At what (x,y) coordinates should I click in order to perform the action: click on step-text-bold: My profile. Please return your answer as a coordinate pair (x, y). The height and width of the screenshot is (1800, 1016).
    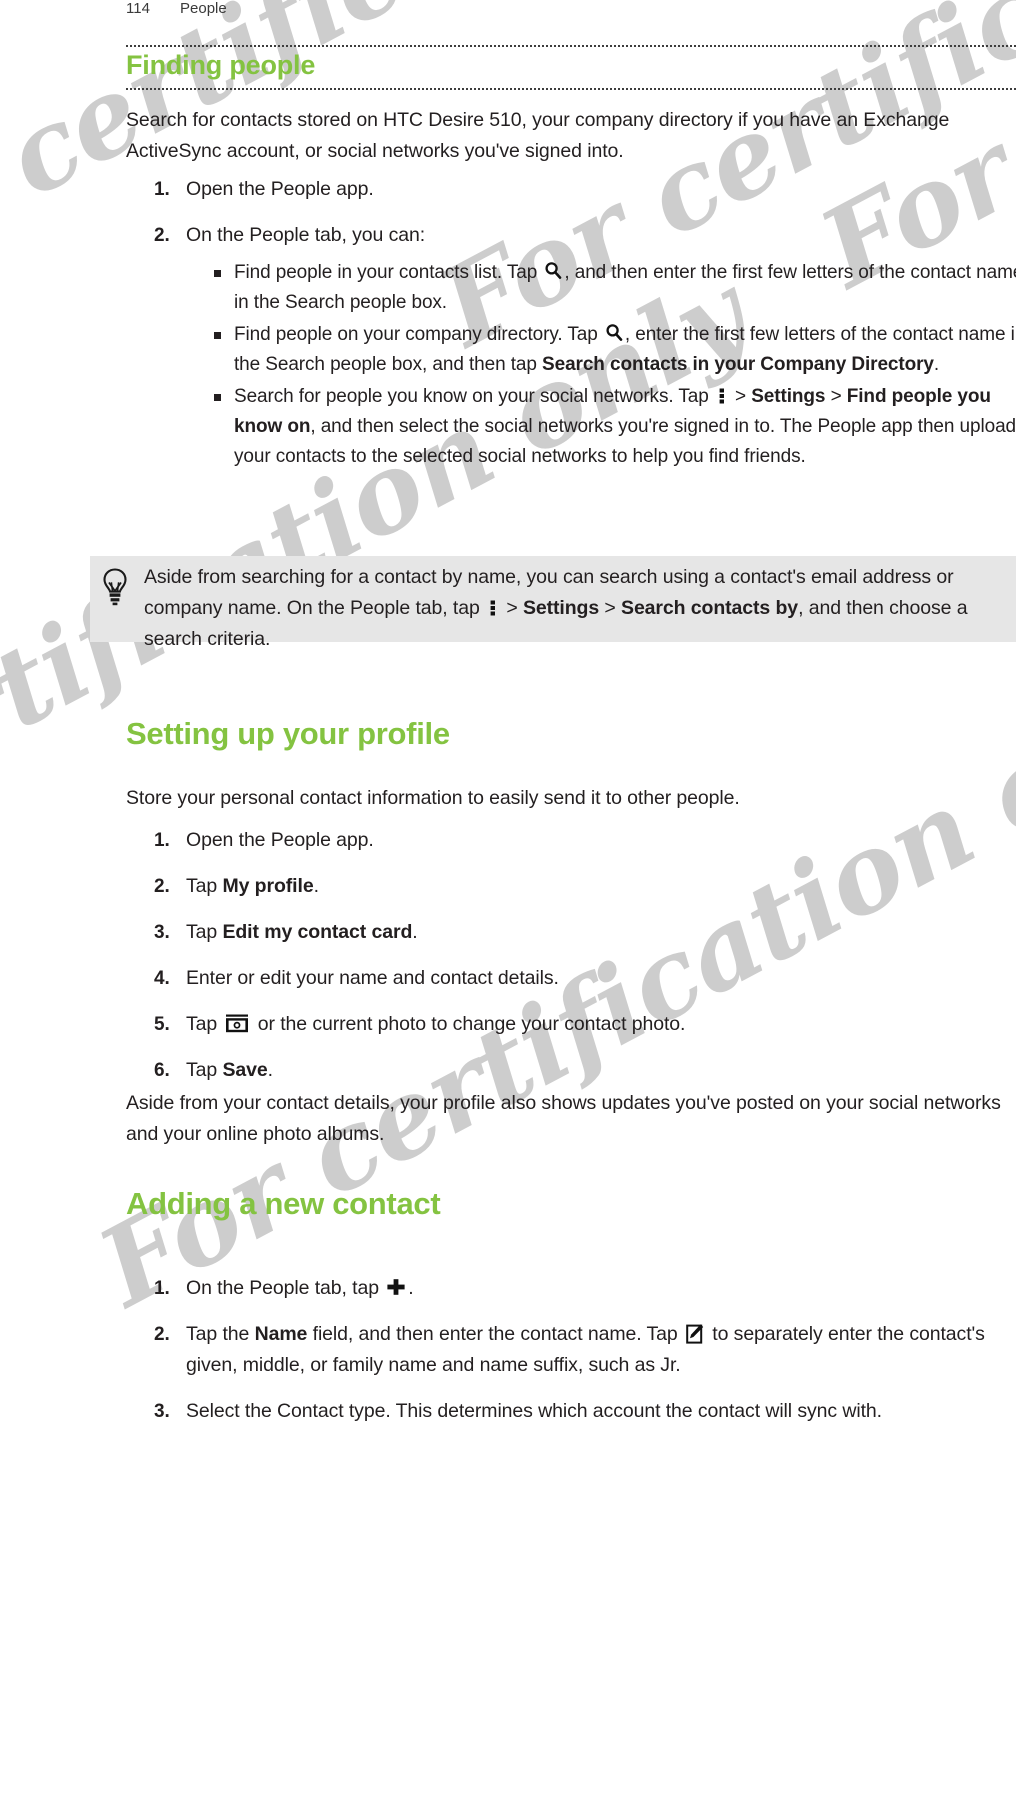
    Looking at the image, I should click on (268, 886).